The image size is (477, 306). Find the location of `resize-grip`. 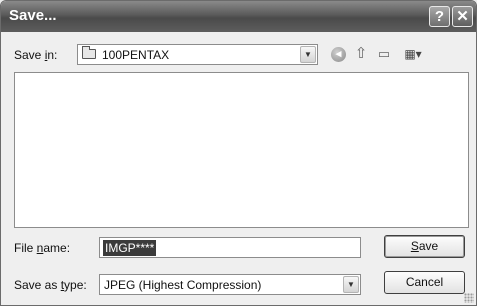

resize-grip is located at coordinates (469, 298).